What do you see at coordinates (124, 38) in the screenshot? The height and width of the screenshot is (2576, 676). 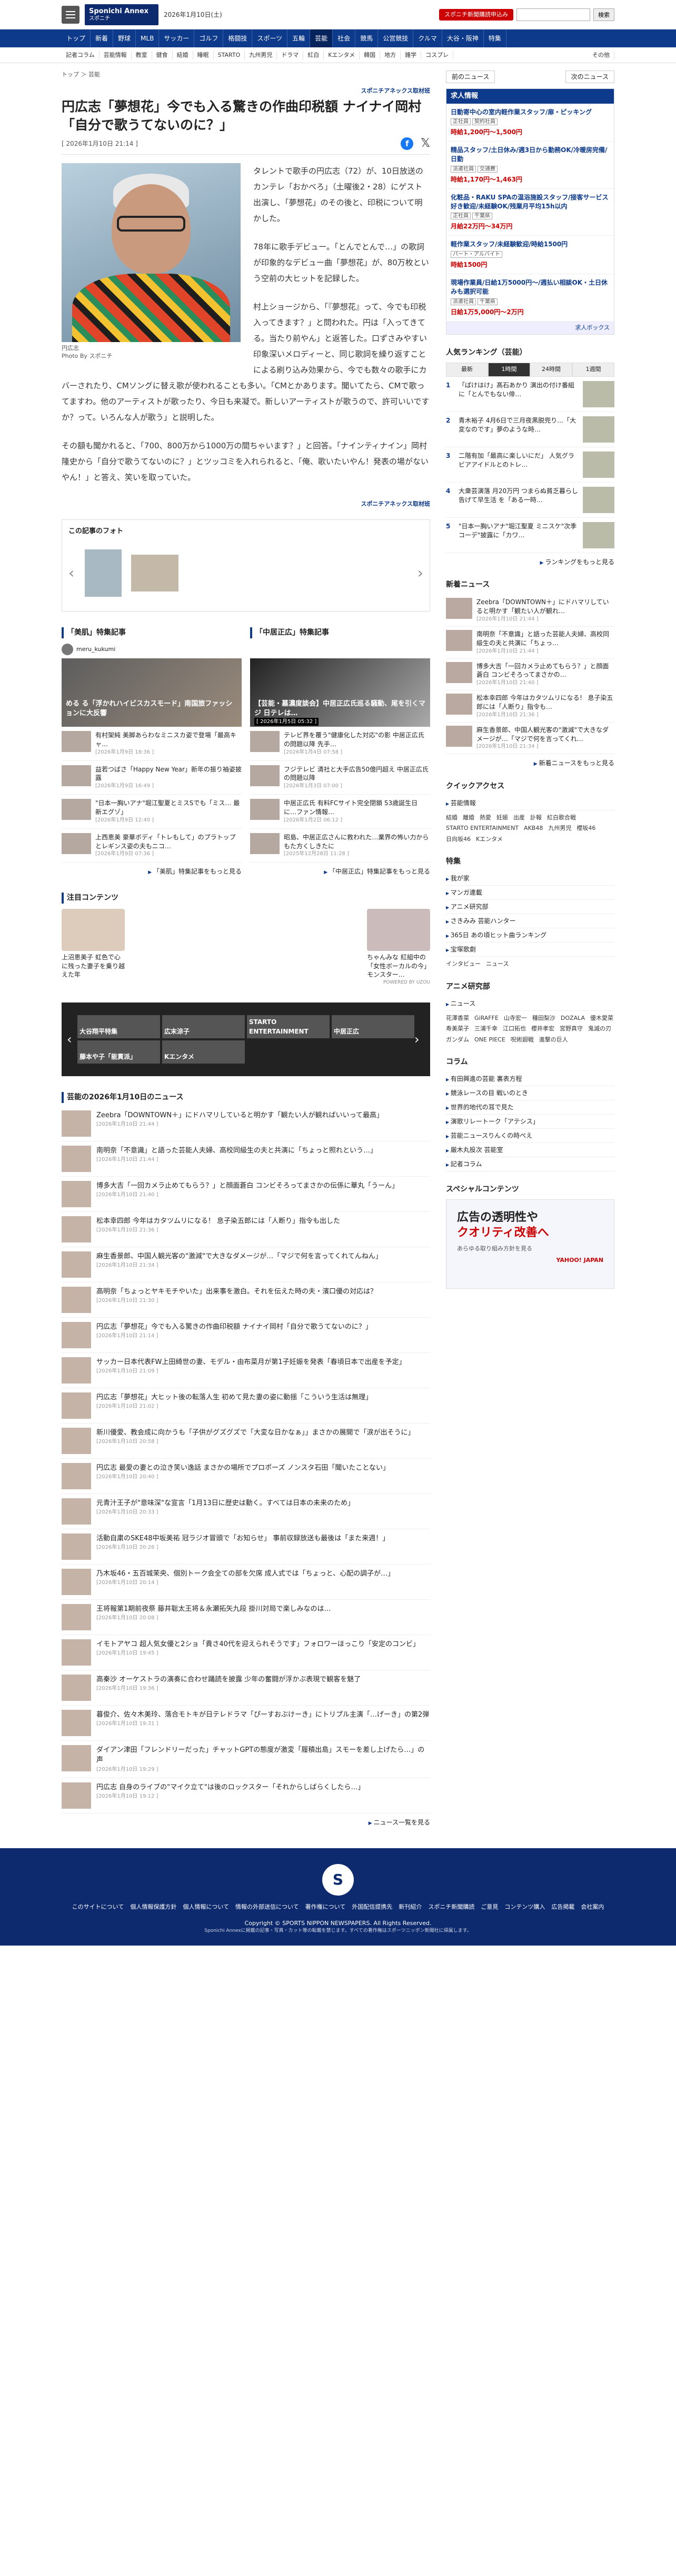 I see `nav-item: 野球` at bounding box center [124, 38].